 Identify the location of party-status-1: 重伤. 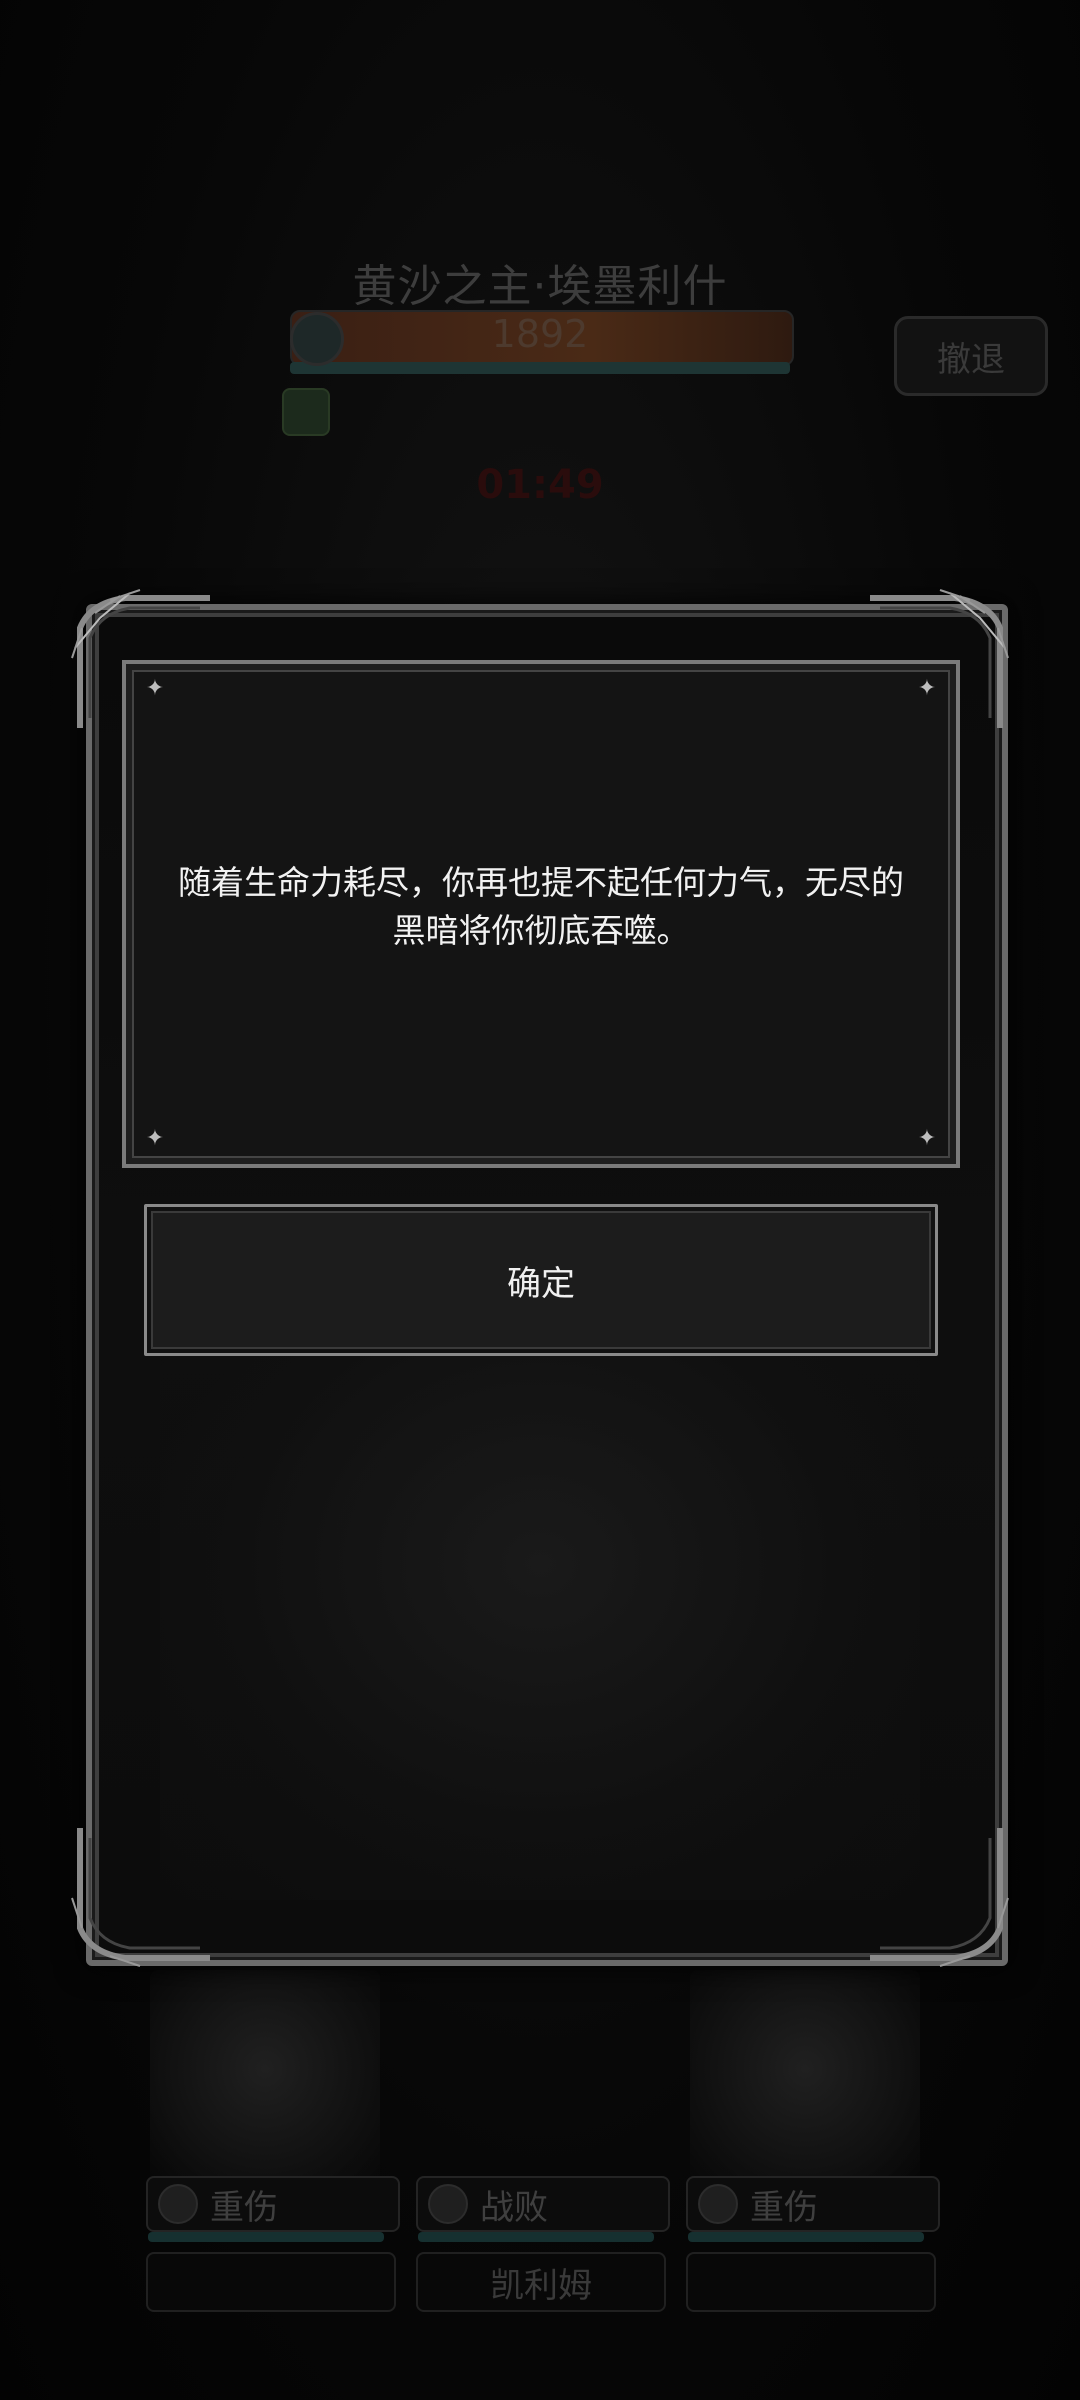
(273, 2204).